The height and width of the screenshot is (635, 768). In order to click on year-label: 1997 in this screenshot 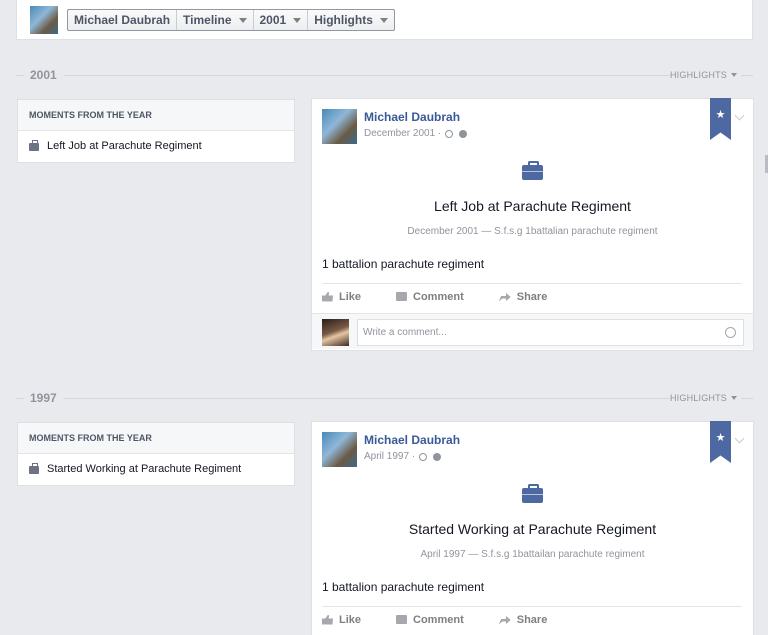, I will do `click(43, 398)`.